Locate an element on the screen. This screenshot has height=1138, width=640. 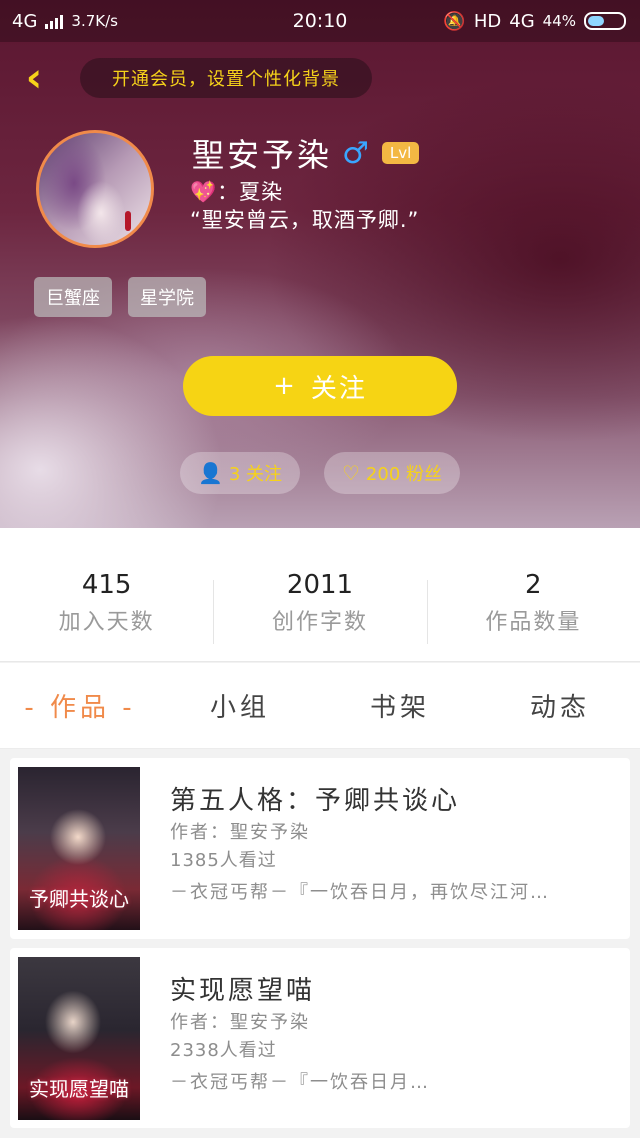
stat-join-days: 415 加入天数 is located at coordinates (106, 594).